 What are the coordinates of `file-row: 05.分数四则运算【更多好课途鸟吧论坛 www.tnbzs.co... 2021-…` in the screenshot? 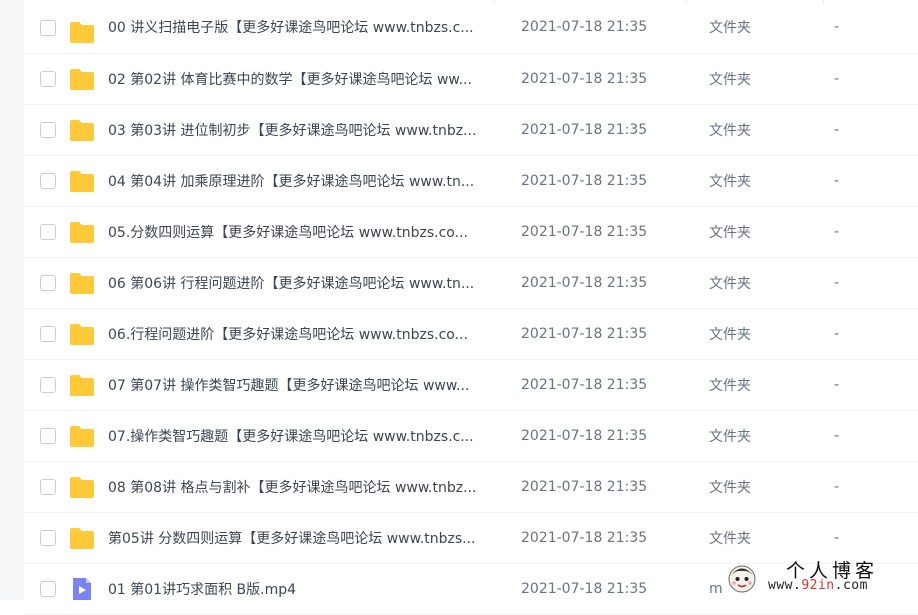 It's located at (471, 232).